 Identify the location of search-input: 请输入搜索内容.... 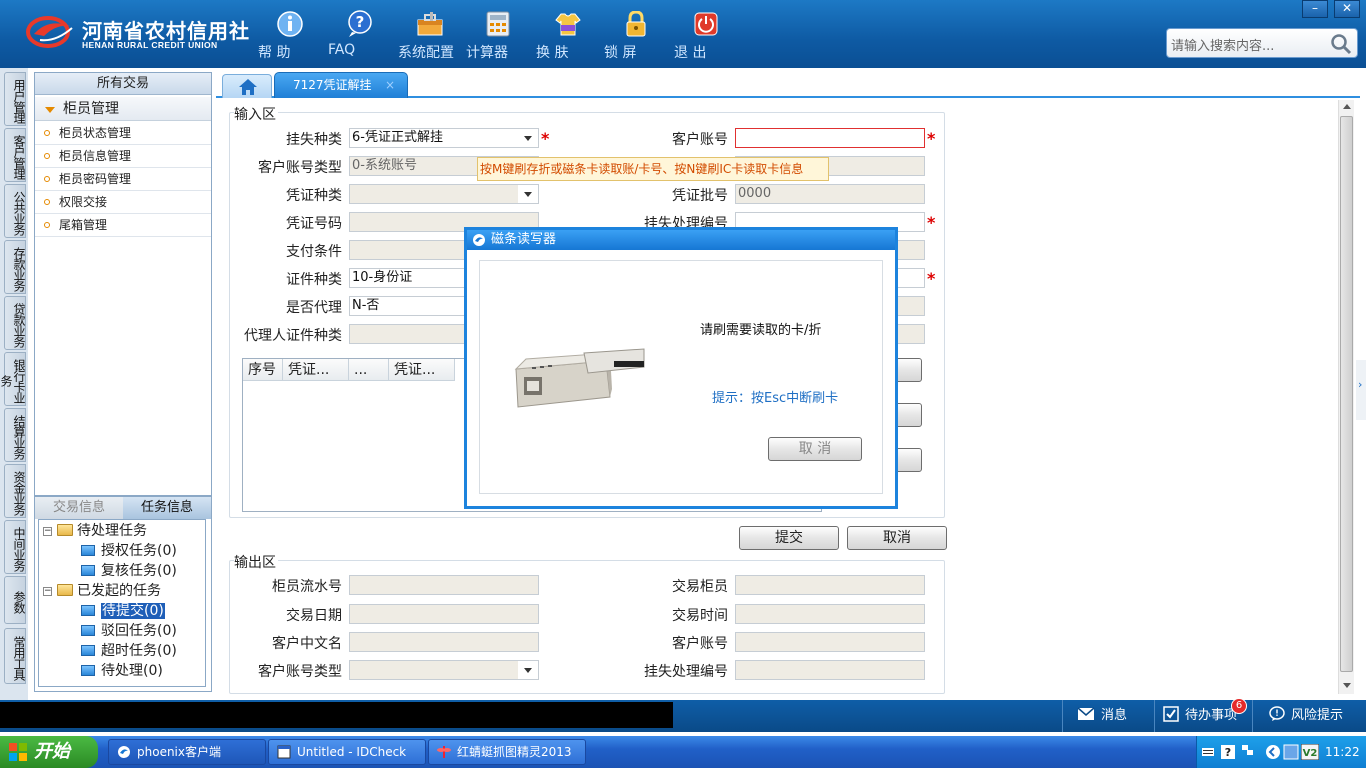
(1222, 44).